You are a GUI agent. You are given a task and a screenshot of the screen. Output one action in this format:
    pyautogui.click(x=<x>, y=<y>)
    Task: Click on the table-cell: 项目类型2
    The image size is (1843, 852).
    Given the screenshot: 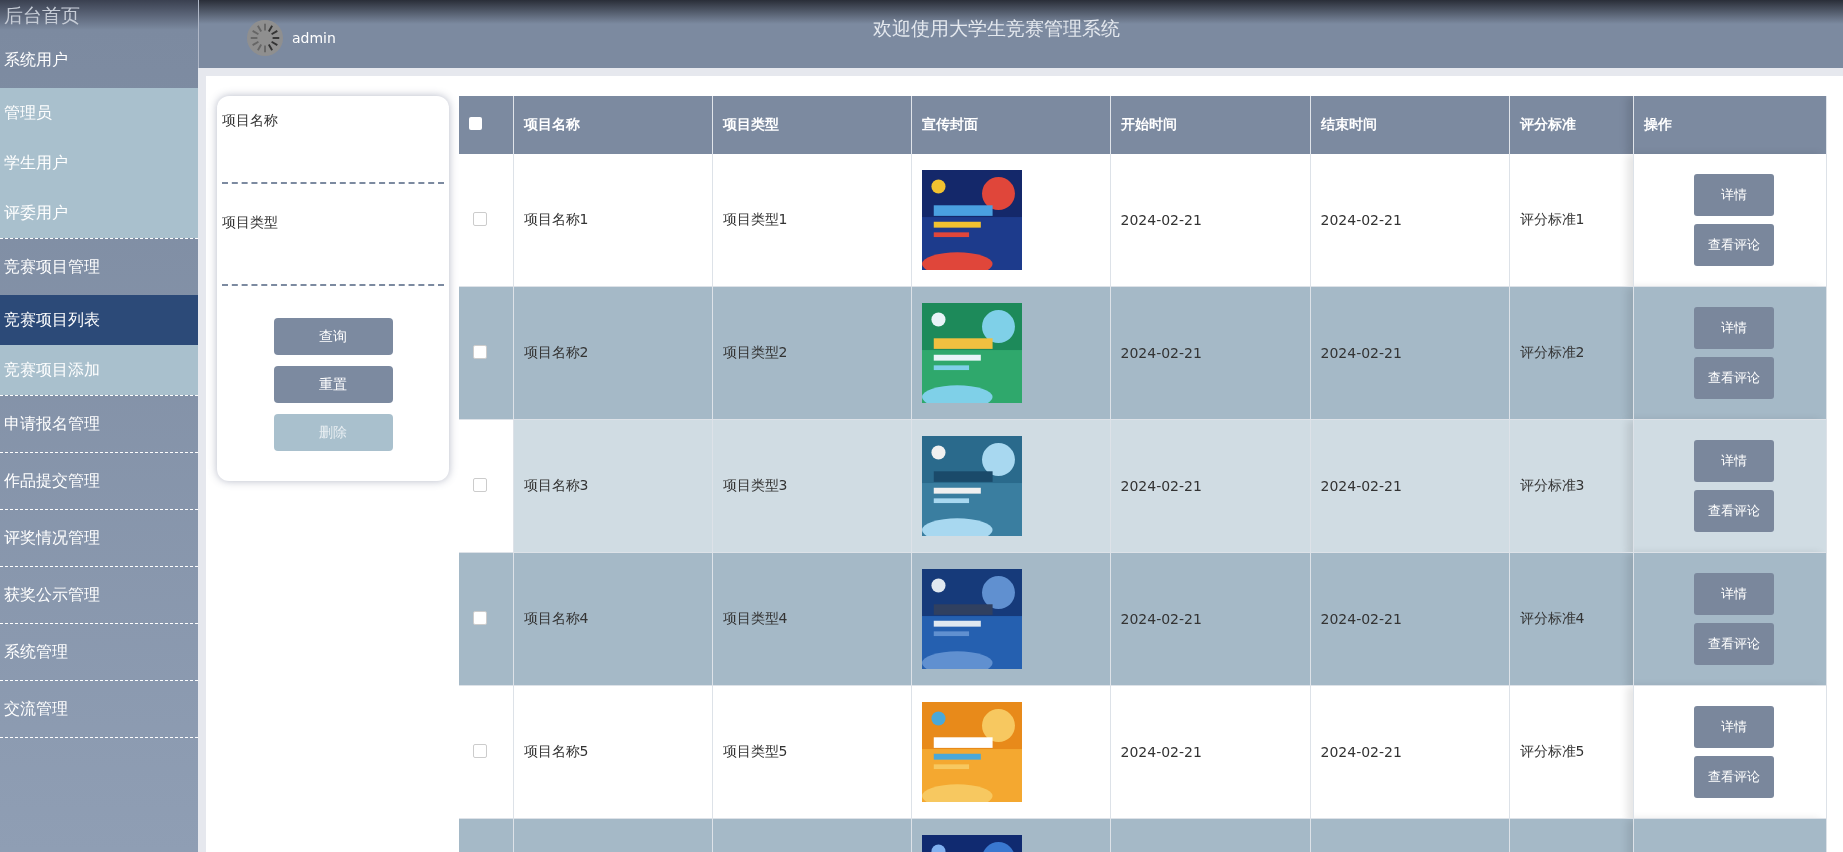 What is the action you would take?
    pyautogui.click(x=755, y=352)
    